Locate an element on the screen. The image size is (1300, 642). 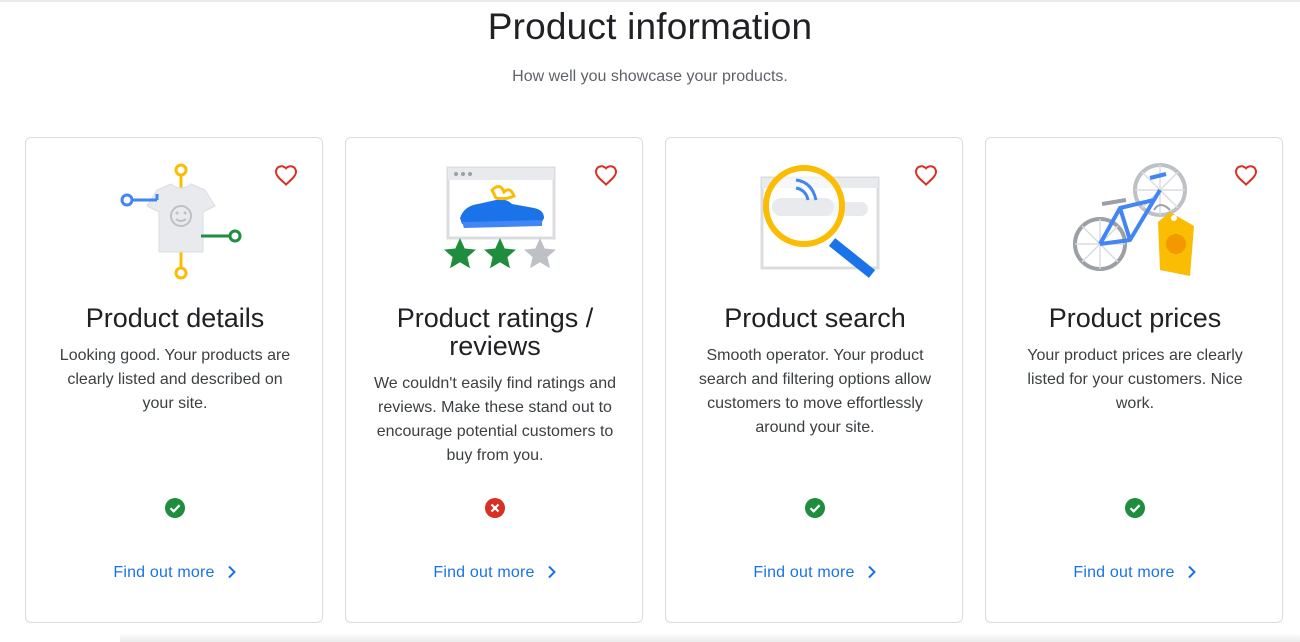
page-subtitle: How well you showcase your products. is located at coordinates (650, 76).